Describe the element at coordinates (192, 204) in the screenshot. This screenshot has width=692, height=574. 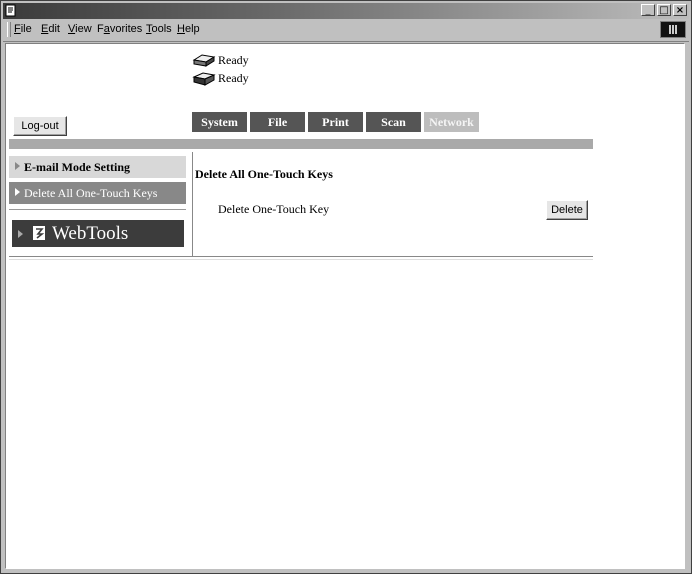
I see `vertical-divider` at that location.